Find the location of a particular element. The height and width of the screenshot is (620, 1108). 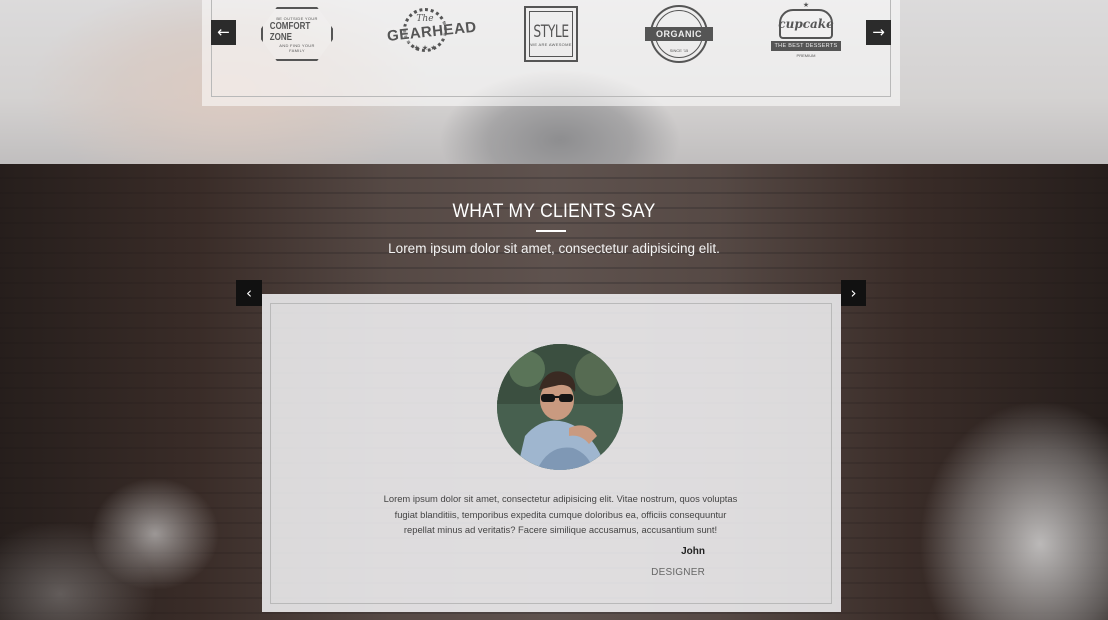

cupcake-badge: ★ cupcake THE BEST DESSERTS PREMIUM is located at coordinates (806, 32).